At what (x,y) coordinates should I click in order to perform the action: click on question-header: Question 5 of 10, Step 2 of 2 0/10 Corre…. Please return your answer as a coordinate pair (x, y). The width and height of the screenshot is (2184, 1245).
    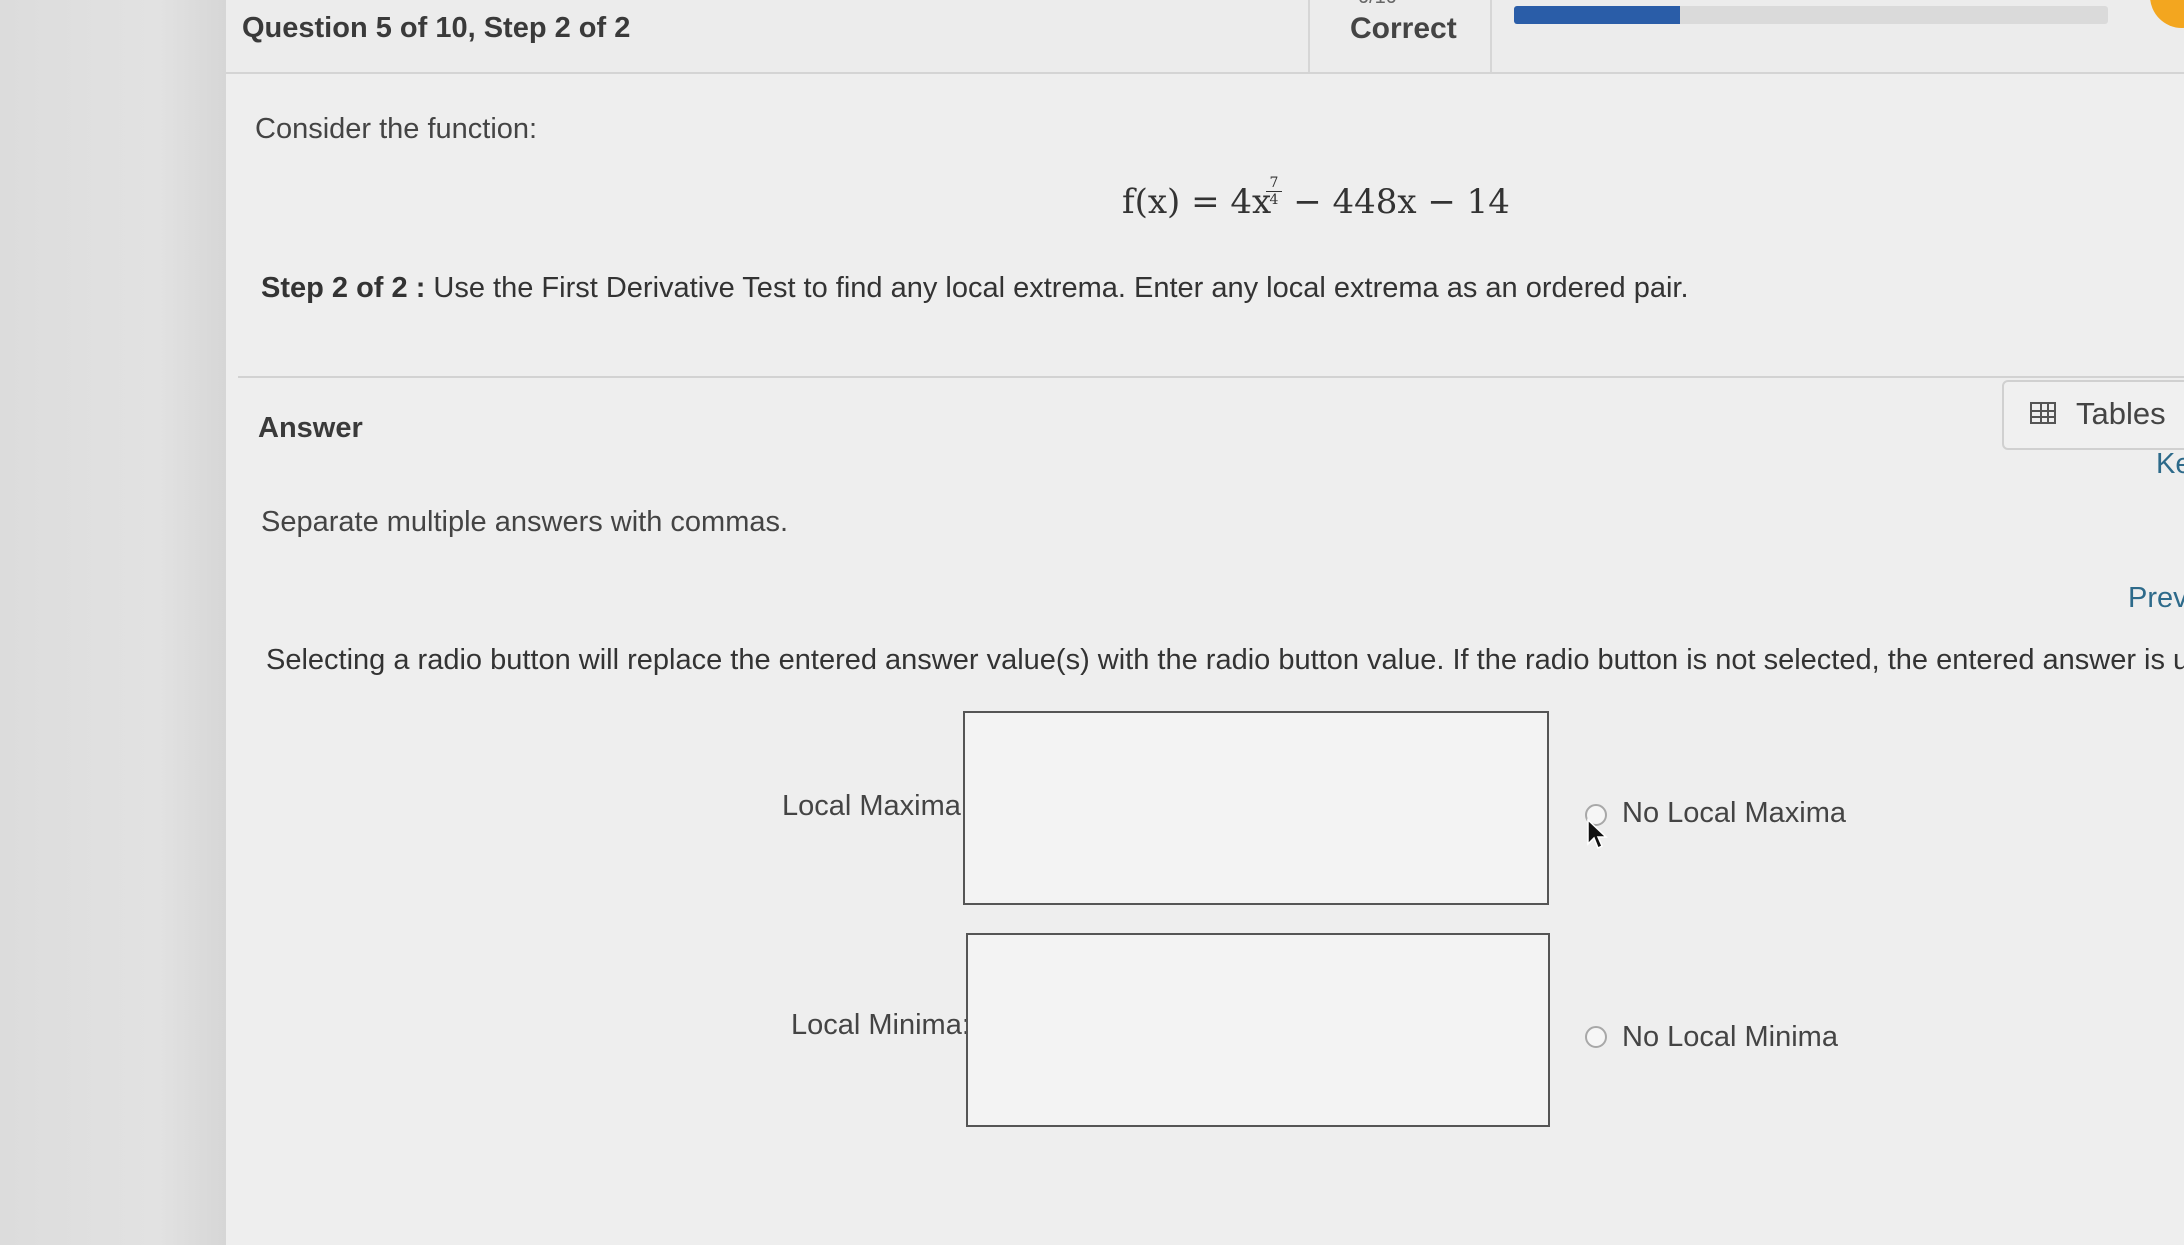
    Looking at the image, I should click on (1205, 37).